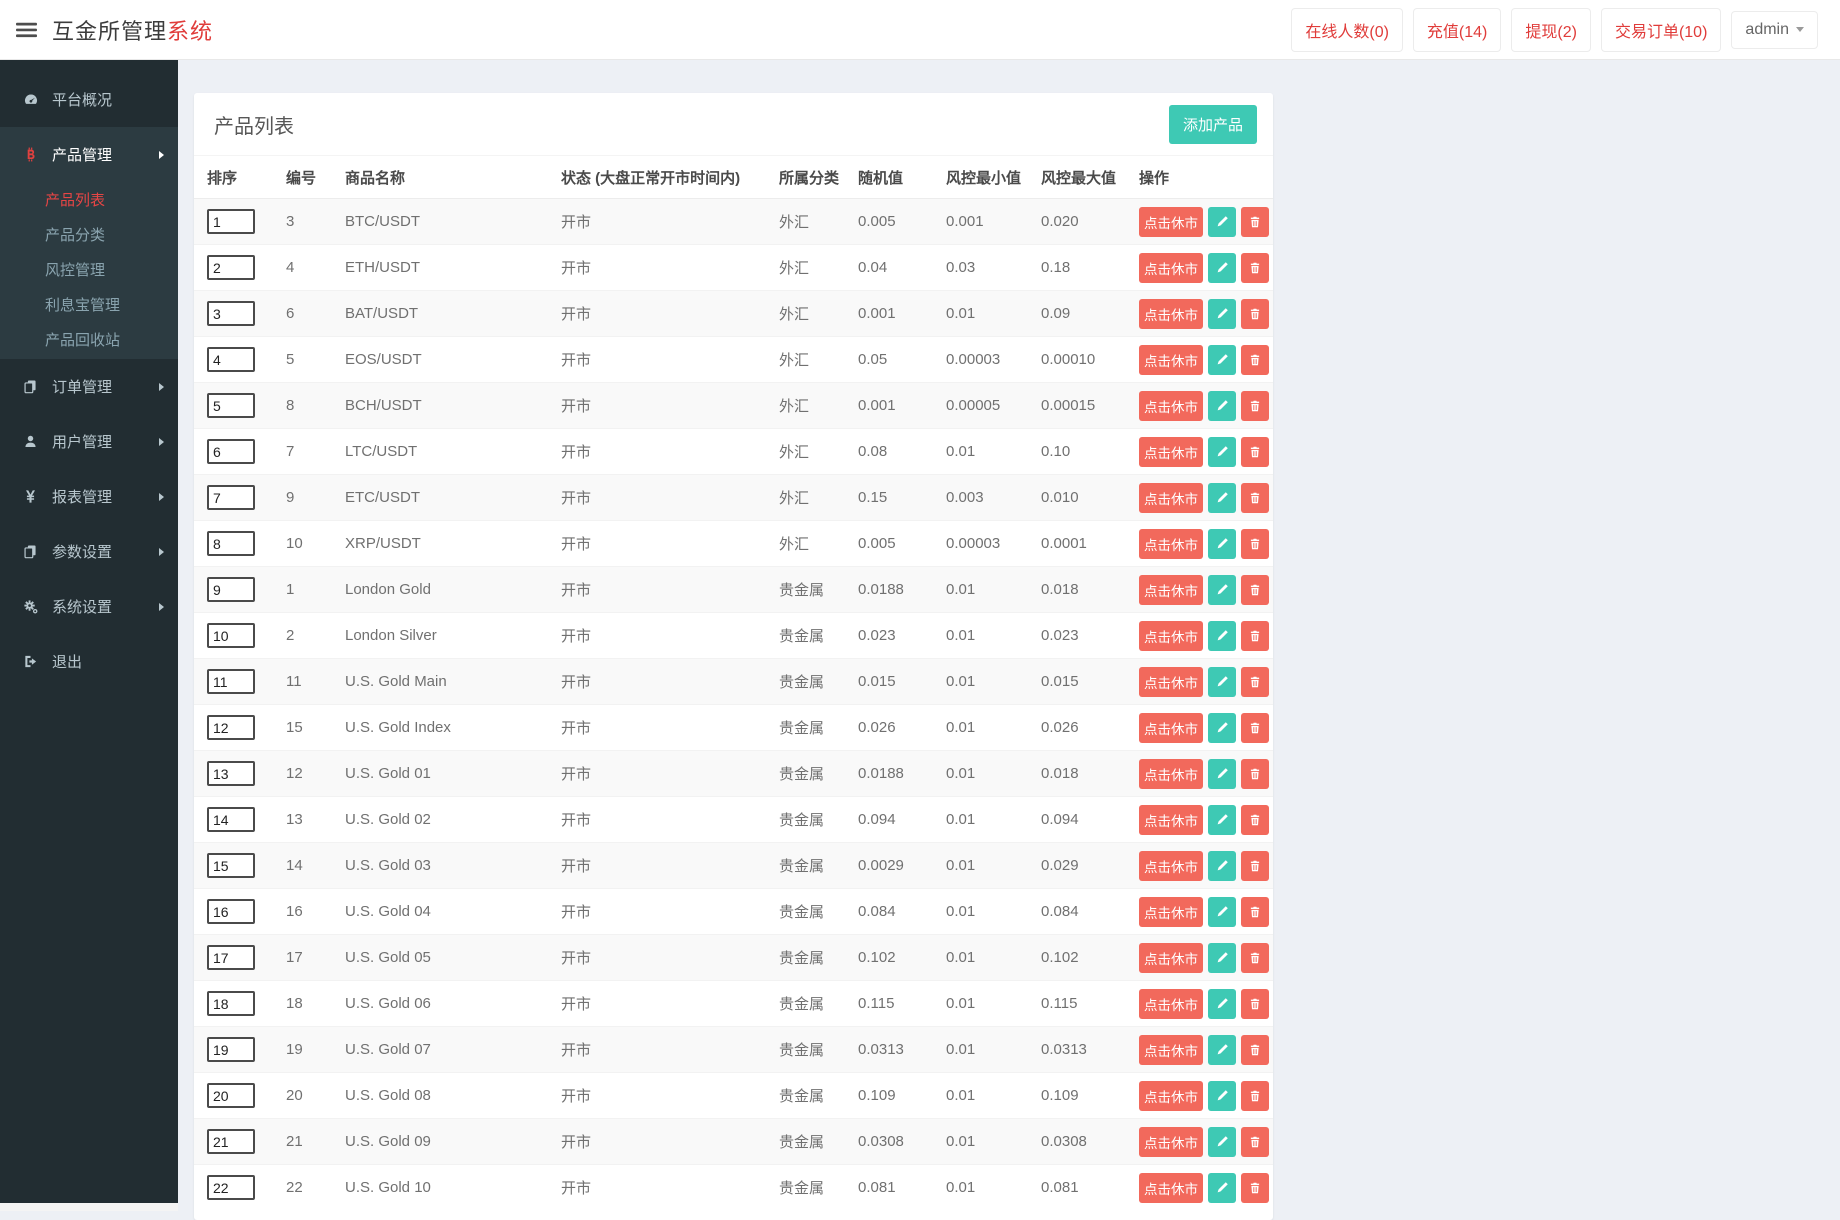 This screenshot has height=1220, width=1840. Describe the element at coordinates (89, 199) in the screenshot. I see `sidebar-subitem-product-list: 产品列表` at that location.